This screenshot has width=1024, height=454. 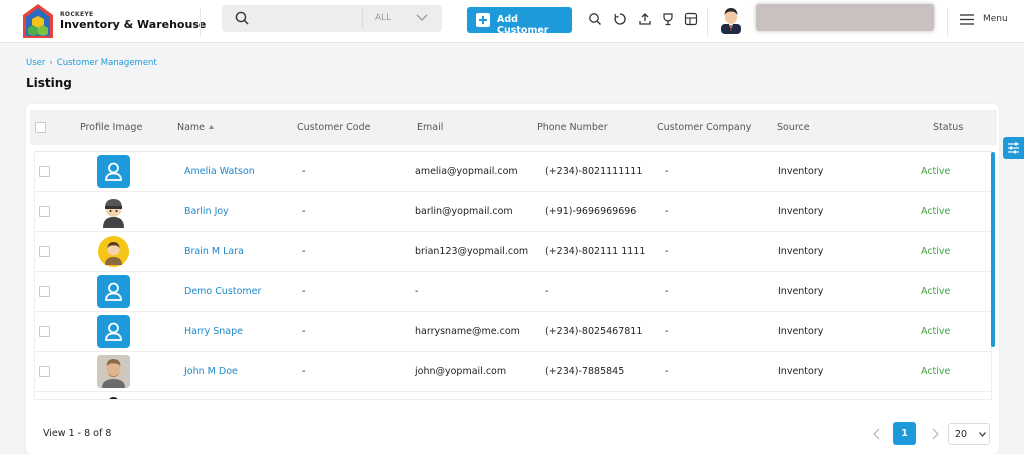 I want to click on column-header-email: Email, so click(x=430, y=127).